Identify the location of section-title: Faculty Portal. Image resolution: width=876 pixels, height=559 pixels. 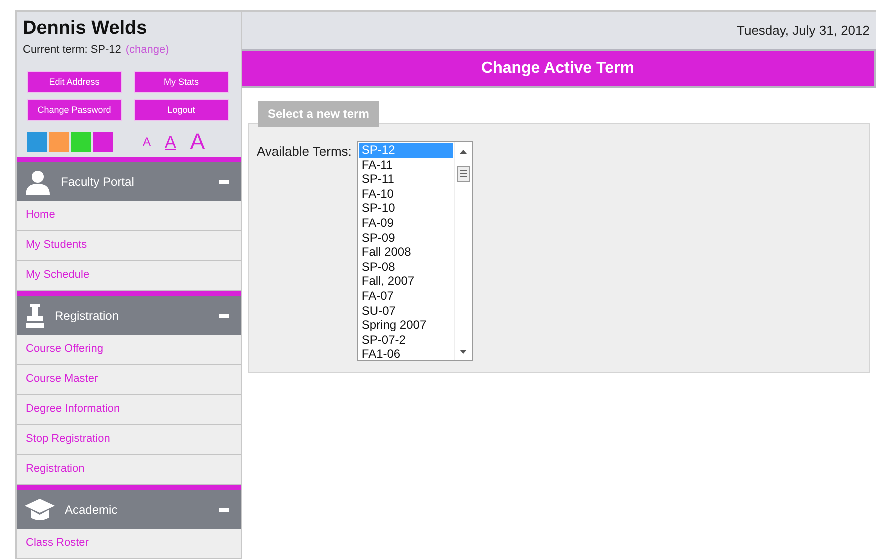
(98, 181).